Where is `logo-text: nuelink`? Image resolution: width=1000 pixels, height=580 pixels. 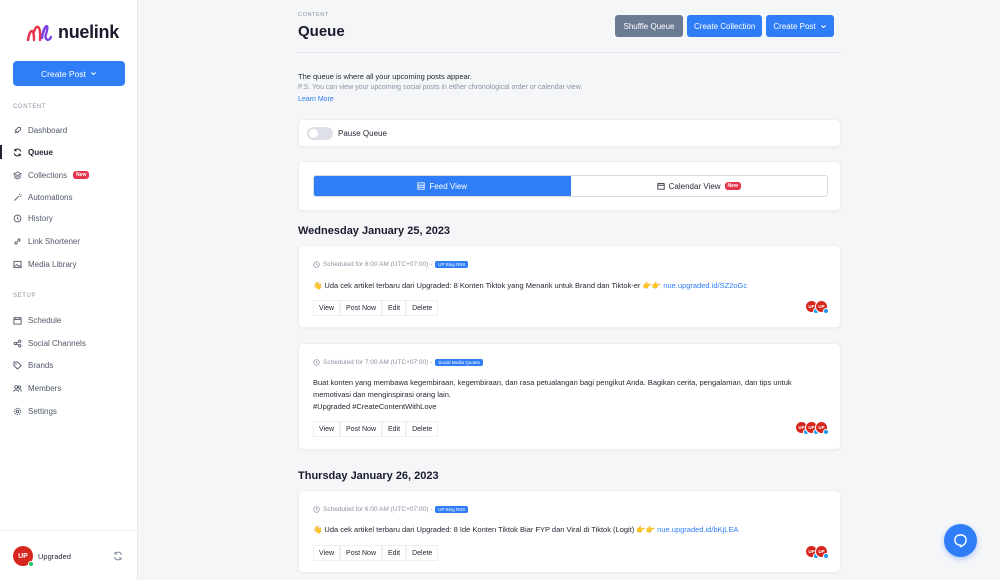
logo-text: nuelink is located at coordinates (88, 31).